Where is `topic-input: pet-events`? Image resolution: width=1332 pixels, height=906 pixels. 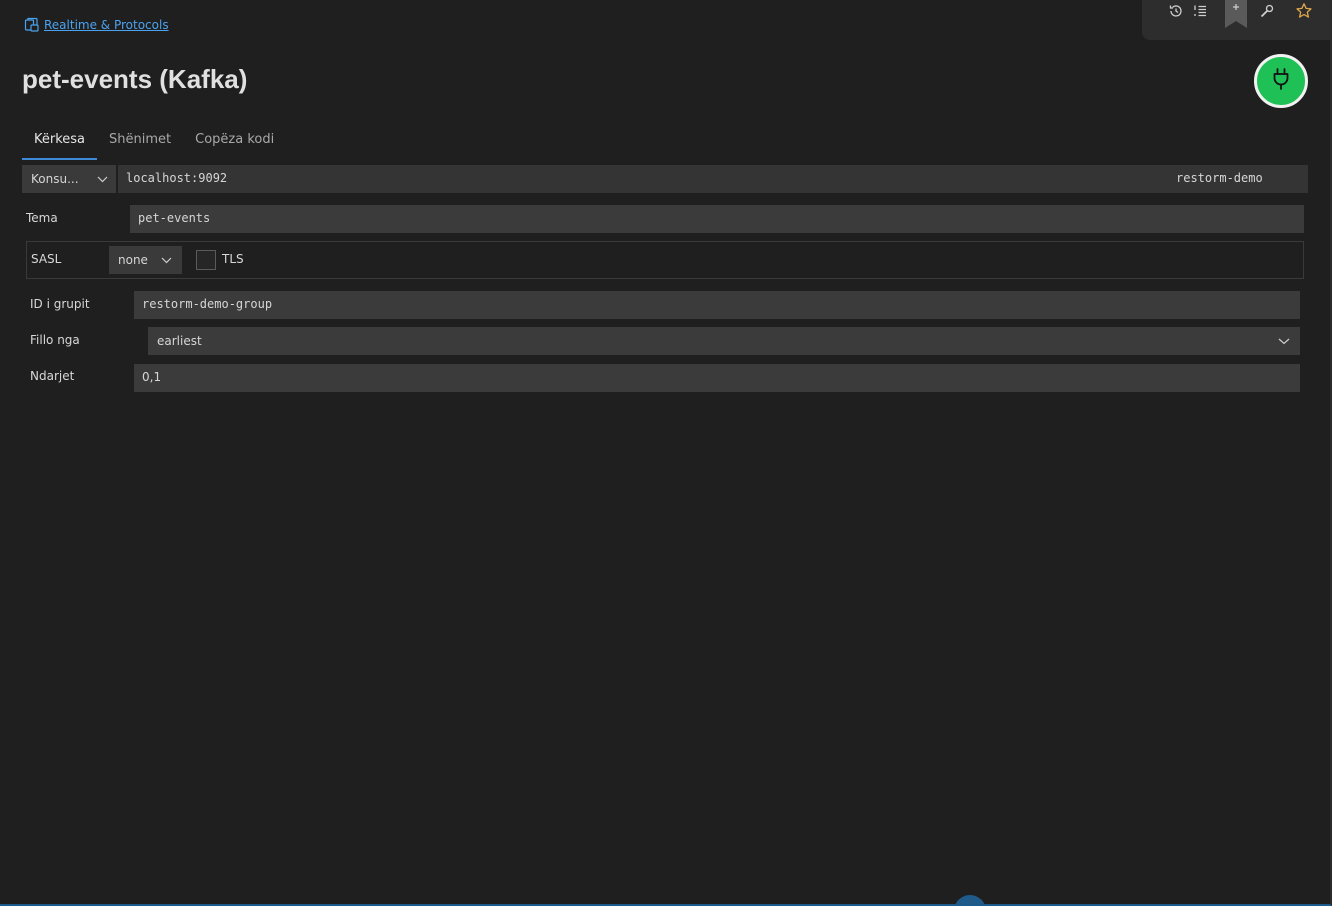
topic-input: pet-events is located at coordinates (717, 219).